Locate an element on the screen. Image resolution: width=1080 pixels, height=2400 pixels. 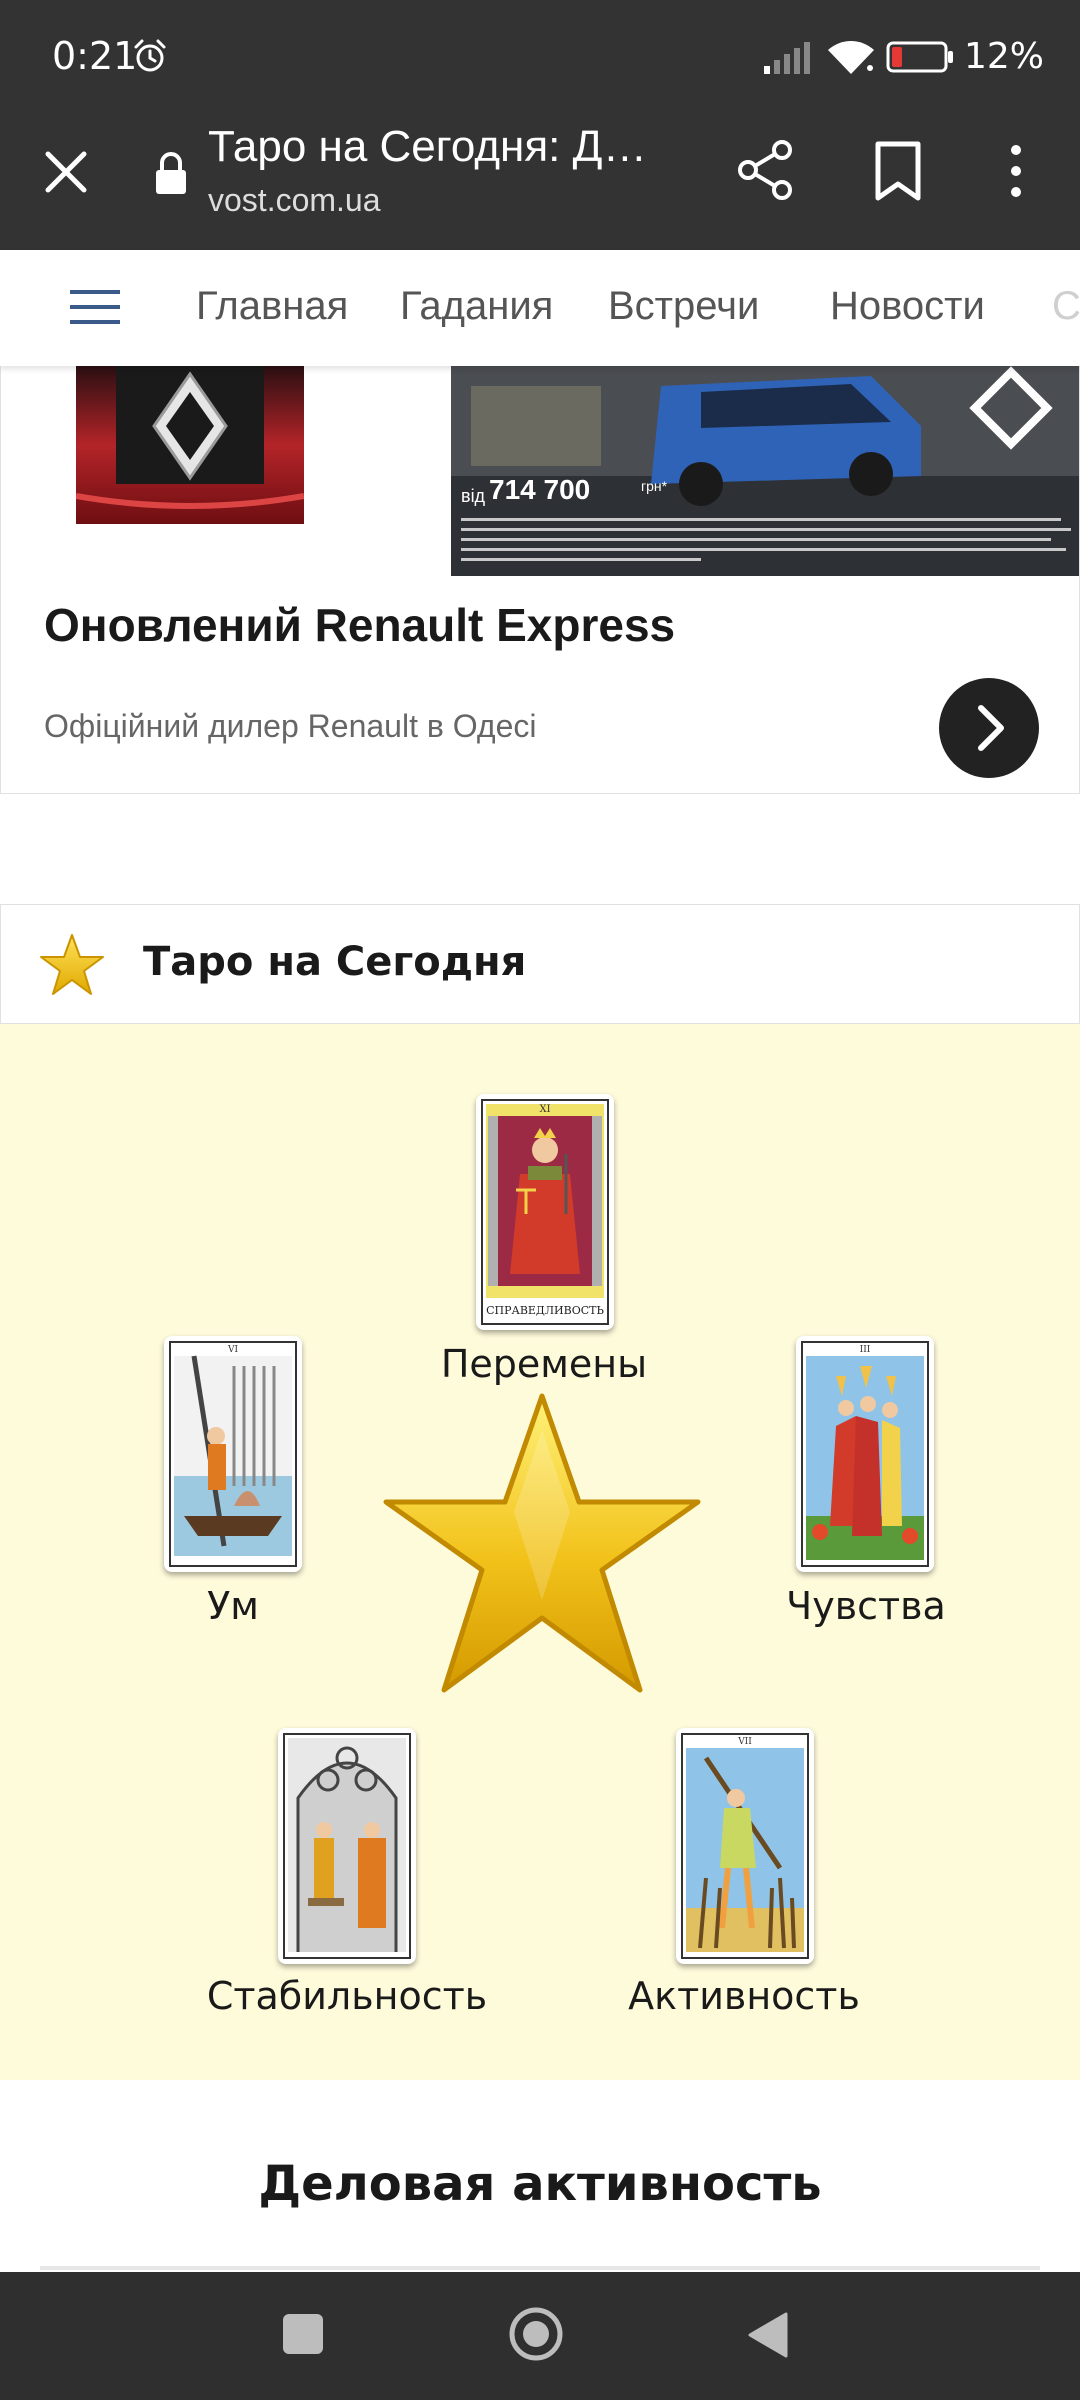
tarot-card-justice: XI СПРАВЕДЛИВОСТЬ is located at coordinates (545, 1212).